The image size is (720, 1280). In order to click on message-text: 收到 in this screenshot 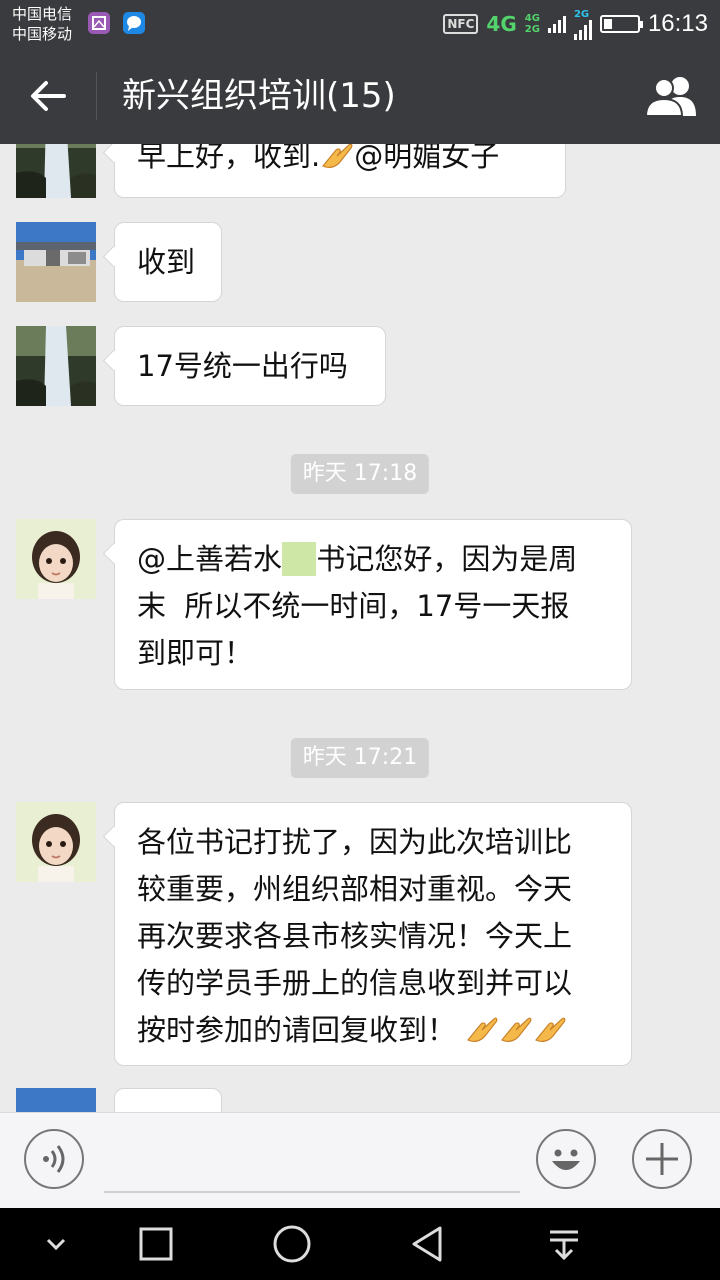, I will do `click(166, 262)`.